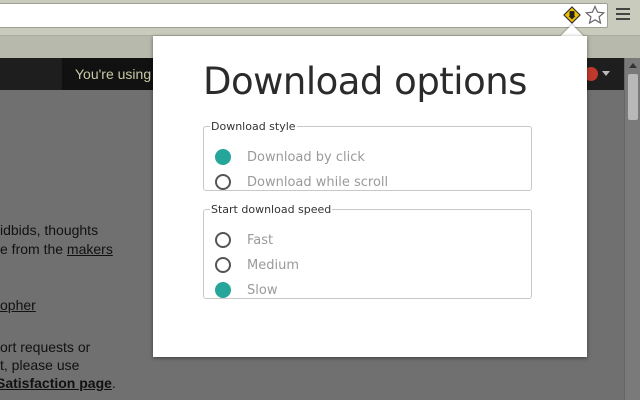  Describe the element at coordinates (304, 15) in the screenshot. I see `address-bar` at that location.